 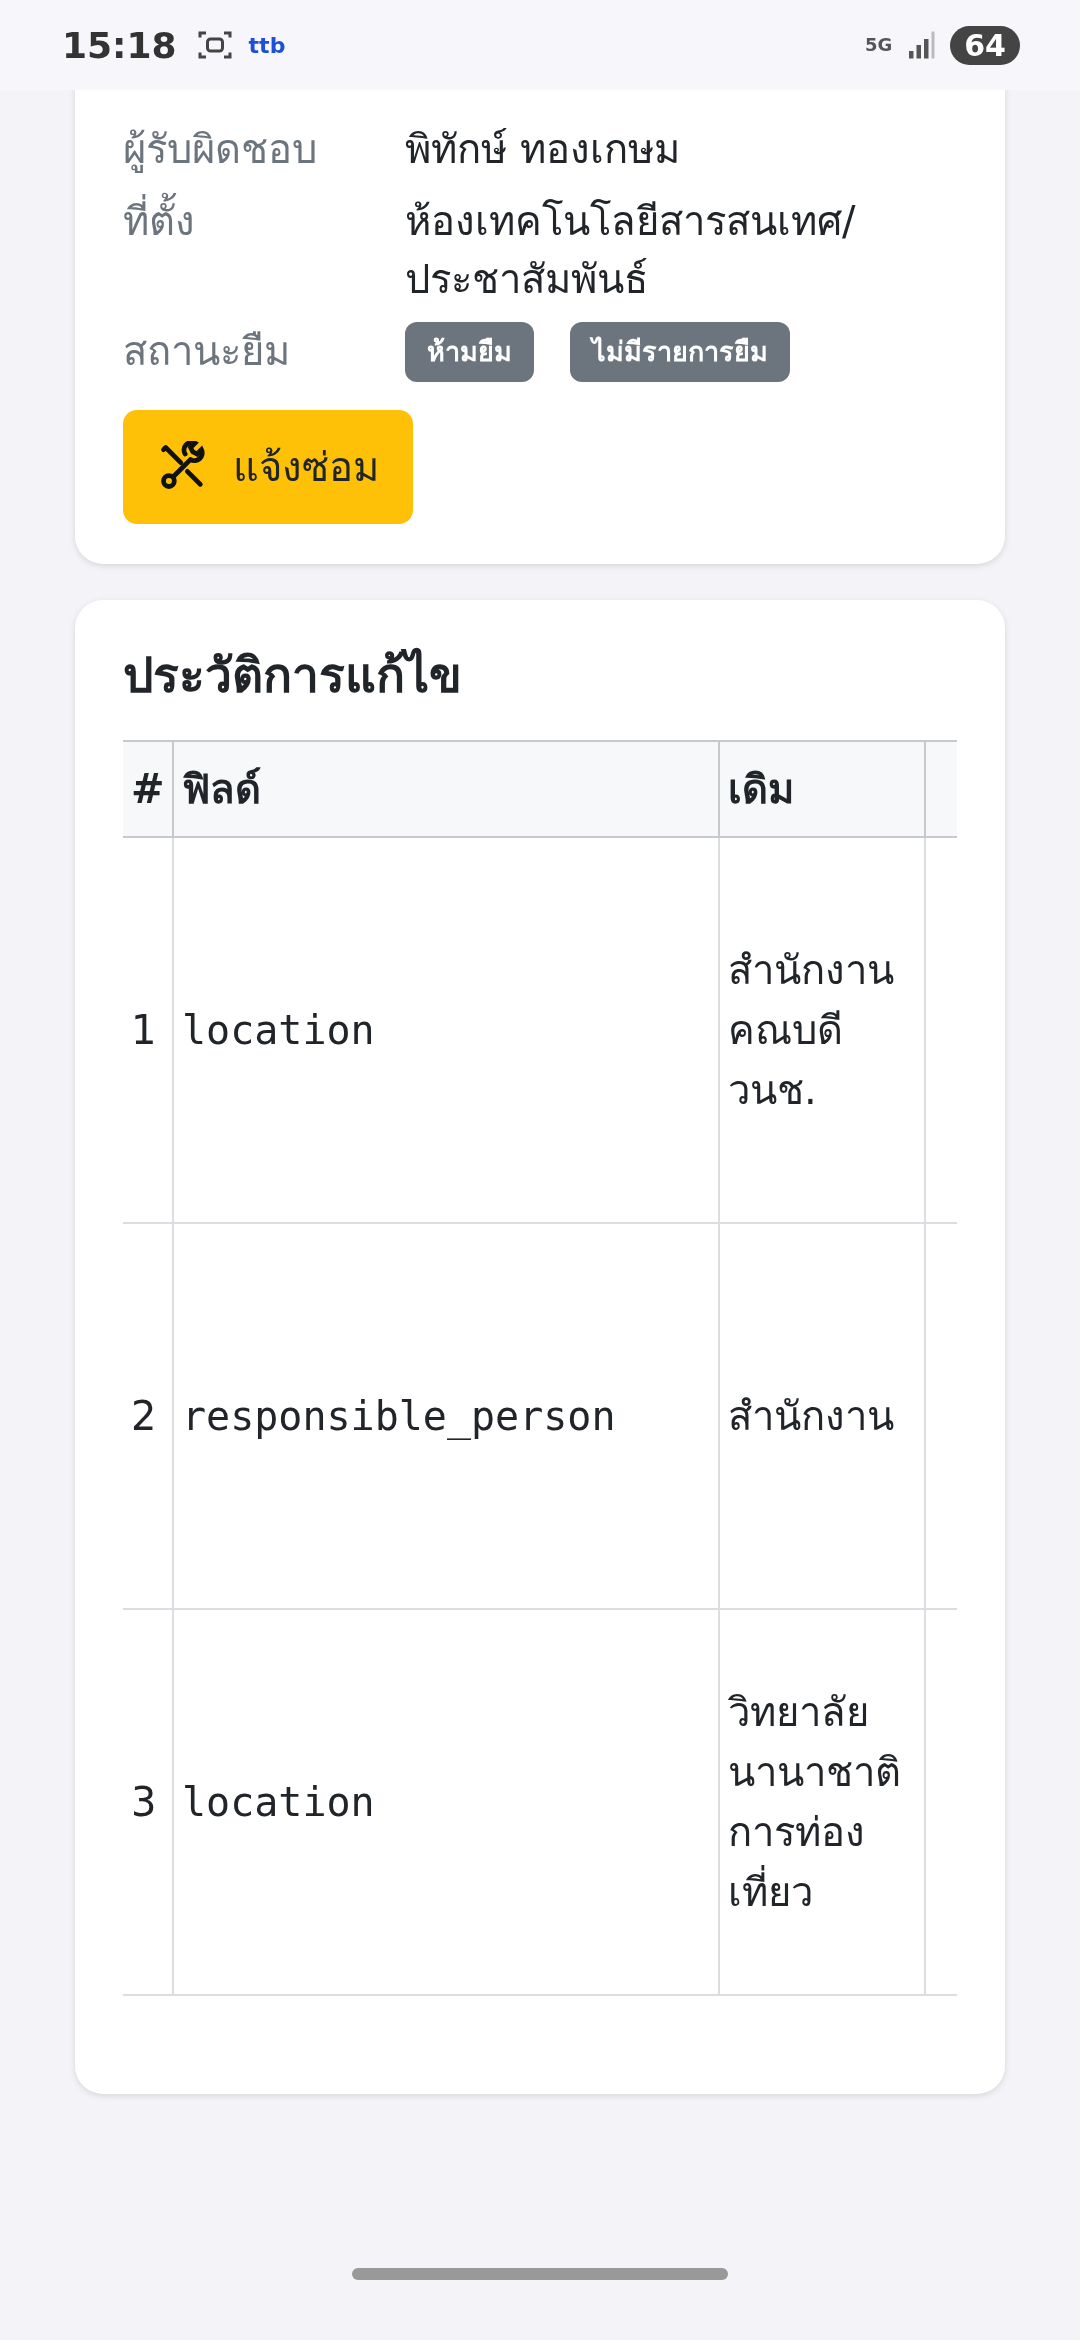 I want to click on table-cell: 3, so click(x=148, y=1802).